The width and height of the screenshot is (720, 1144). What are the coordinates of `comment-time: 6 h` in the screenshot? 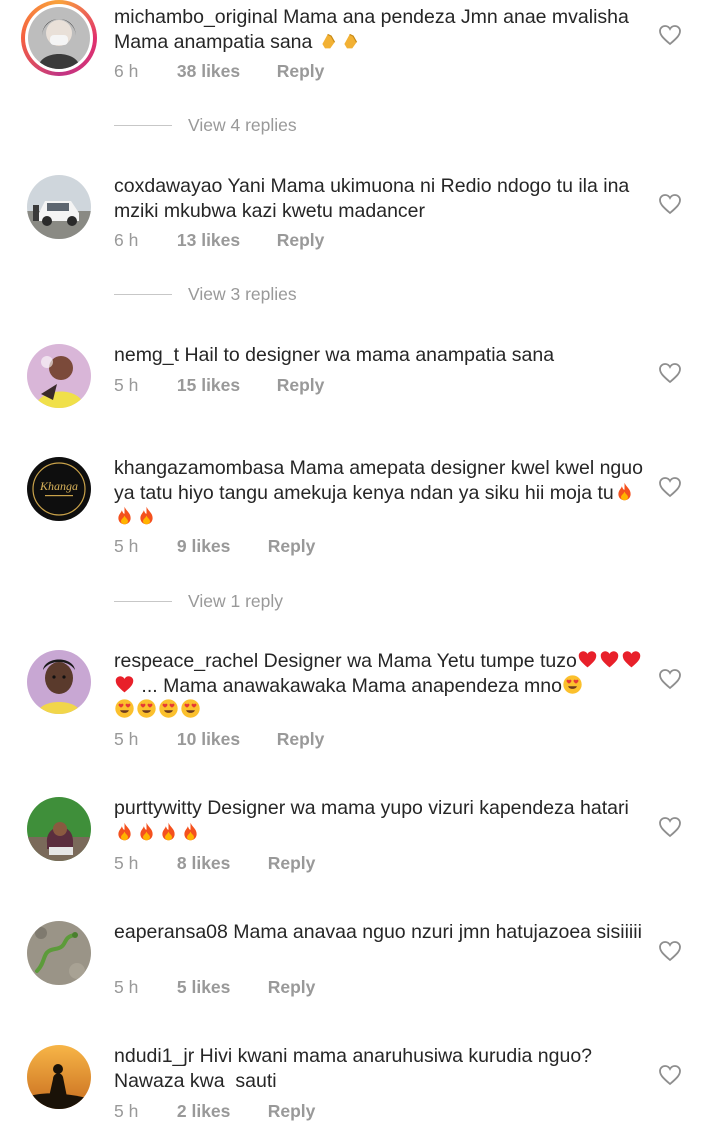 It's located at (126, 240).